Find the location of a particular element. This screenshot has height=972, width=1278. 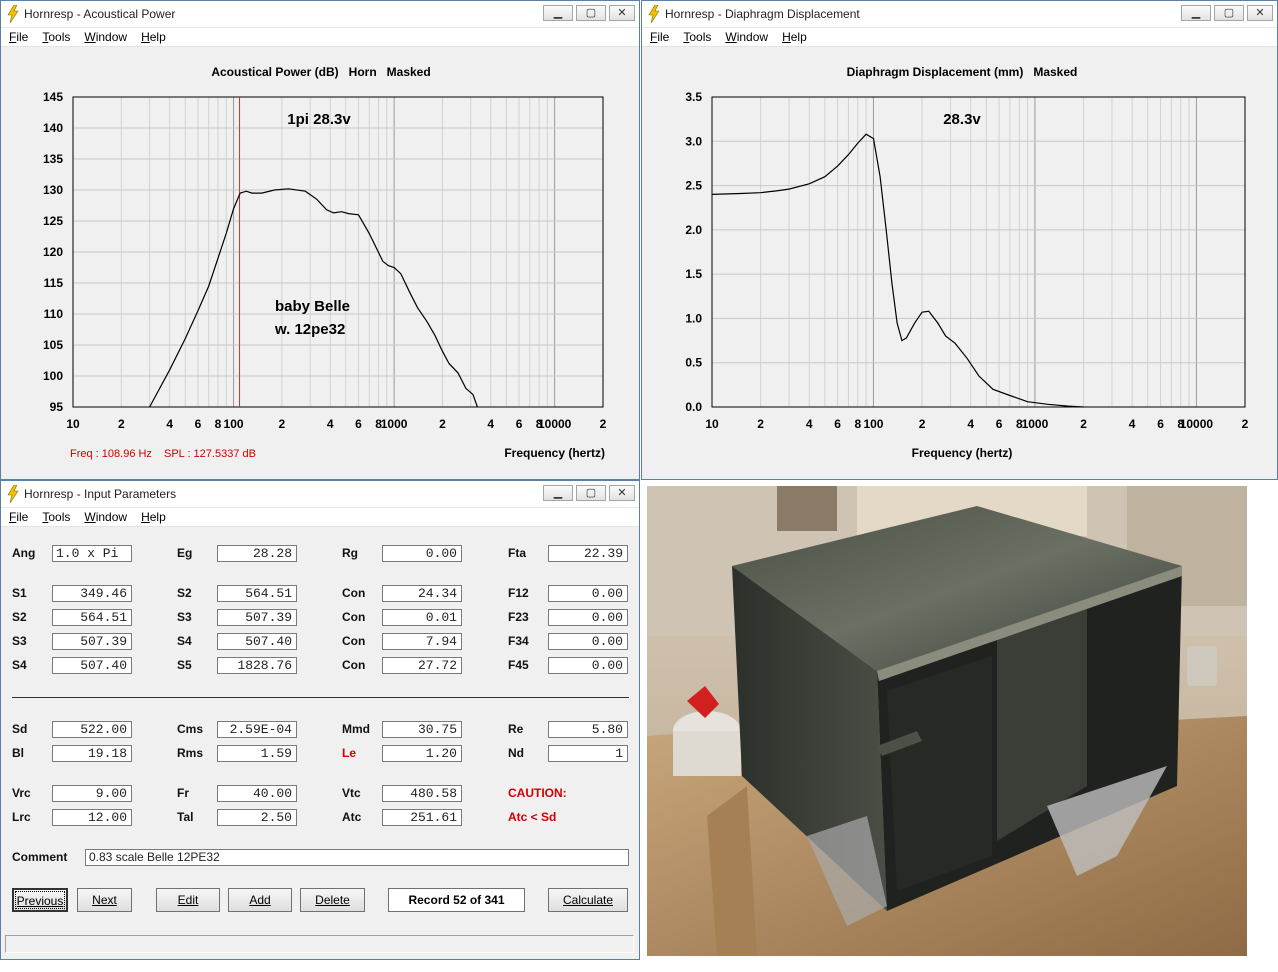

add-button: Add is located at coordinates (260, 900).